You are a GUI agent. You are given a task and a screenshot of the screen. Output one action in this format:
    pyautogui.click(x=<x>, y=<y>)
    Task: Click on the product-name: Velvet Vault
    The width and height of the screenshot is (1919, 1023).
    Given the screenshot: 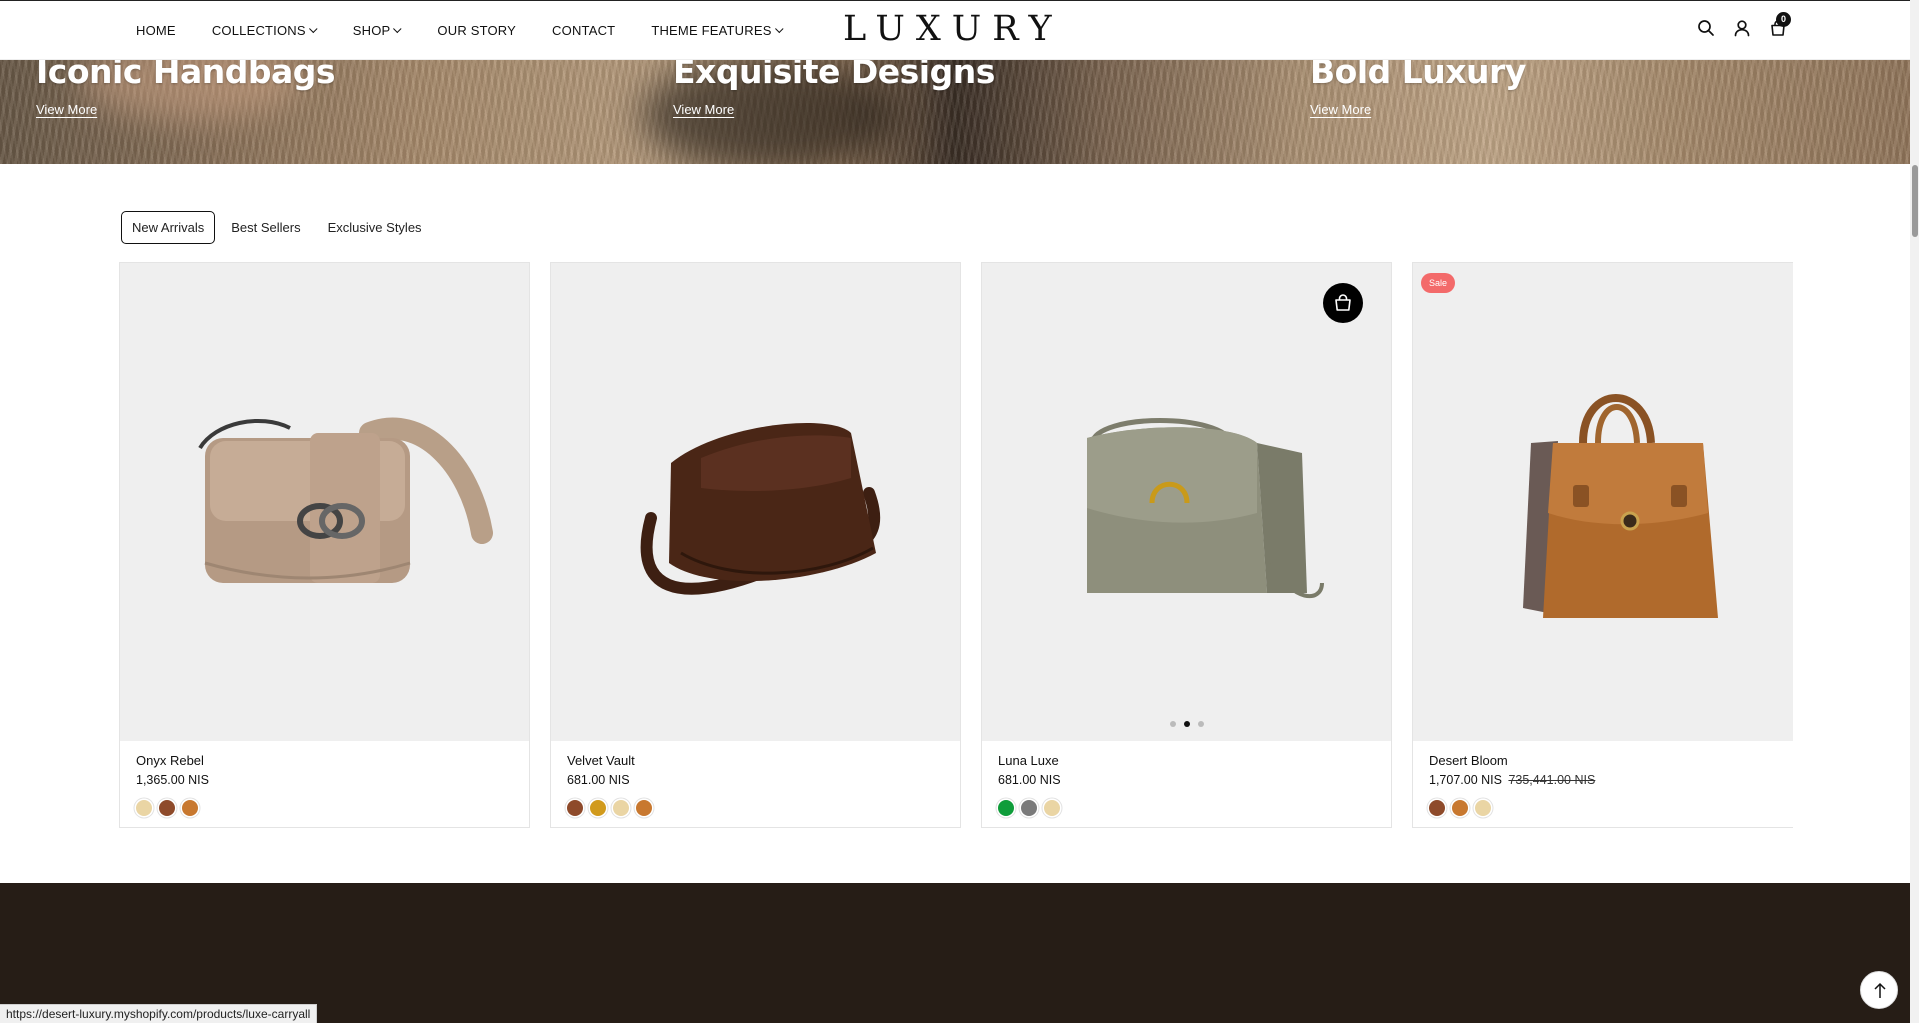 What is the action you would take?
    pyautogui.click(x=601, y=760)
    